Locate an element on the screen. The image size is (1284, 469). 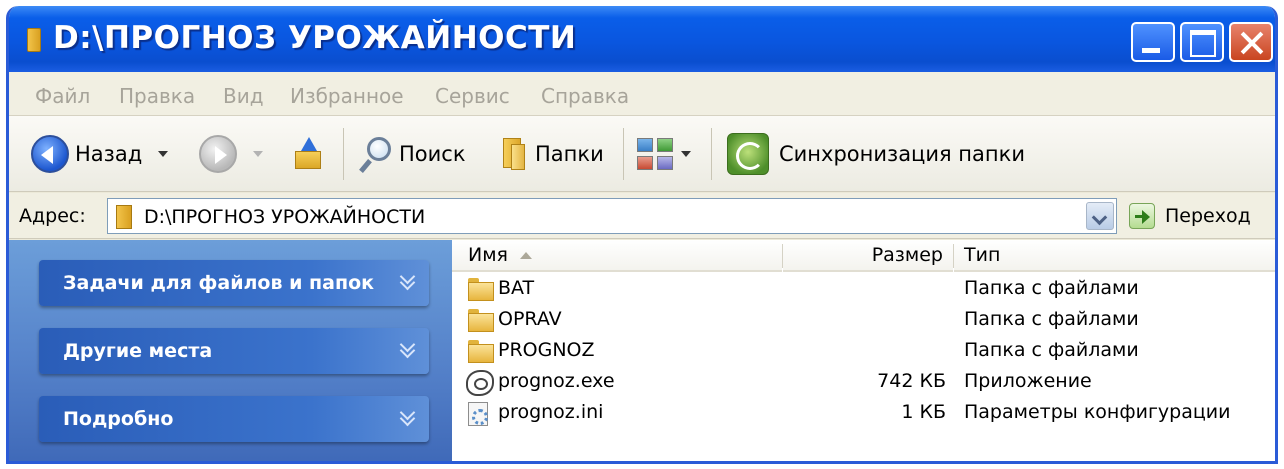
views-dropdown-icon is located at coordinates (686, 154).